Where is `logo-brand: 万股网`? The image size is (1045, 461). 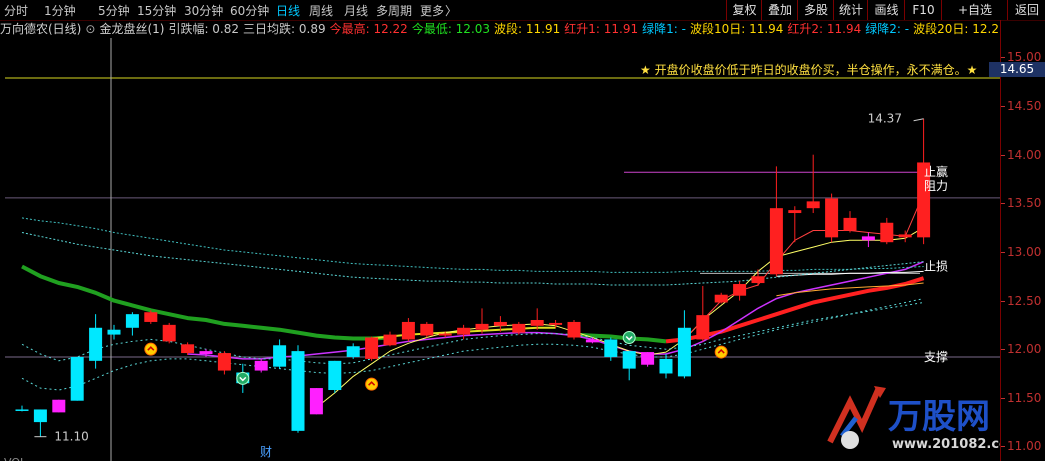
logo-brand: 万股网 is located at coordinates (939, 417).